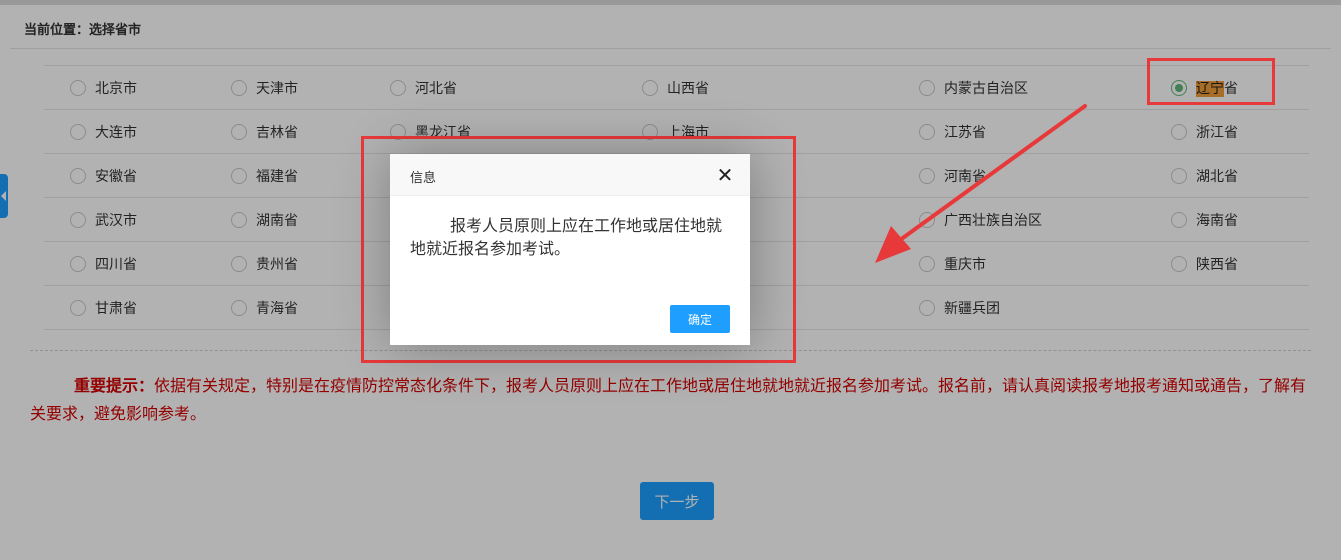  What do you see at coordinates (423, 178) in the screenshot?
I see `dialog-title: 信息` at bounding box center [423, 178].